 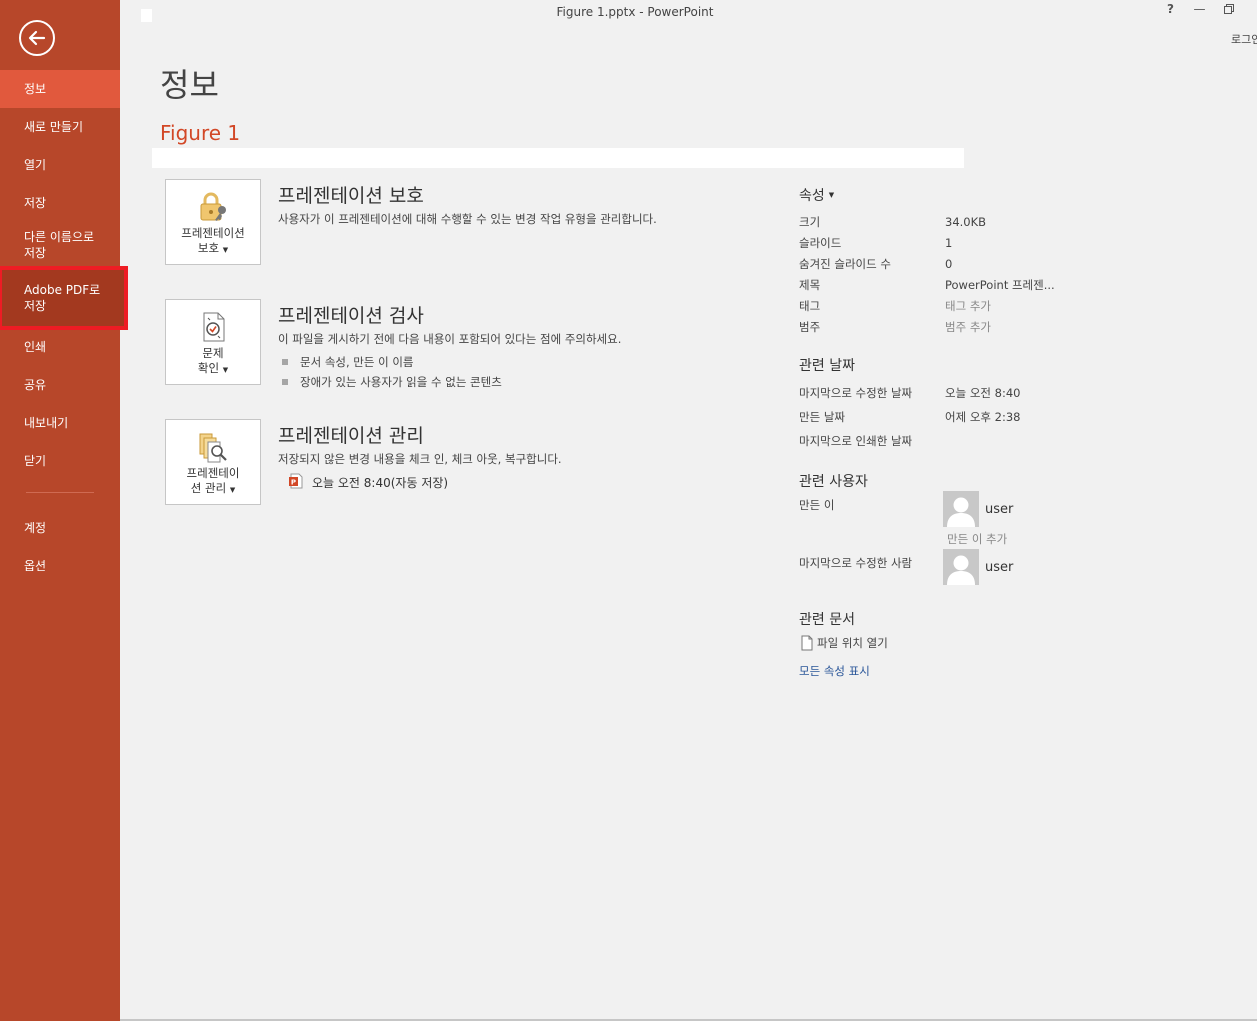 I want to click on nav-save: 저장, so click(x=60, y=203).